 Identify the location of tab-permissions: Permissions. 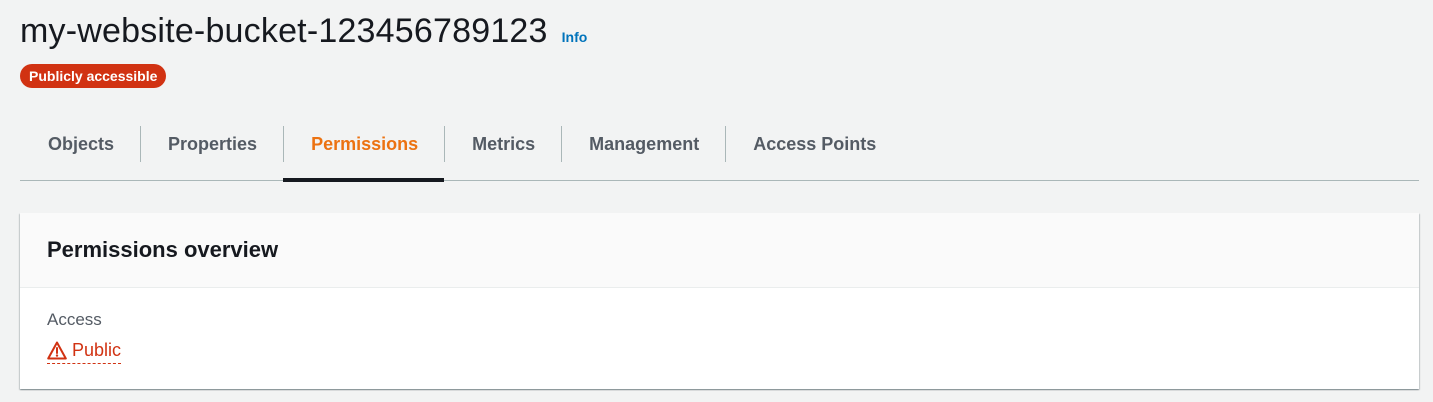
(364, 145).